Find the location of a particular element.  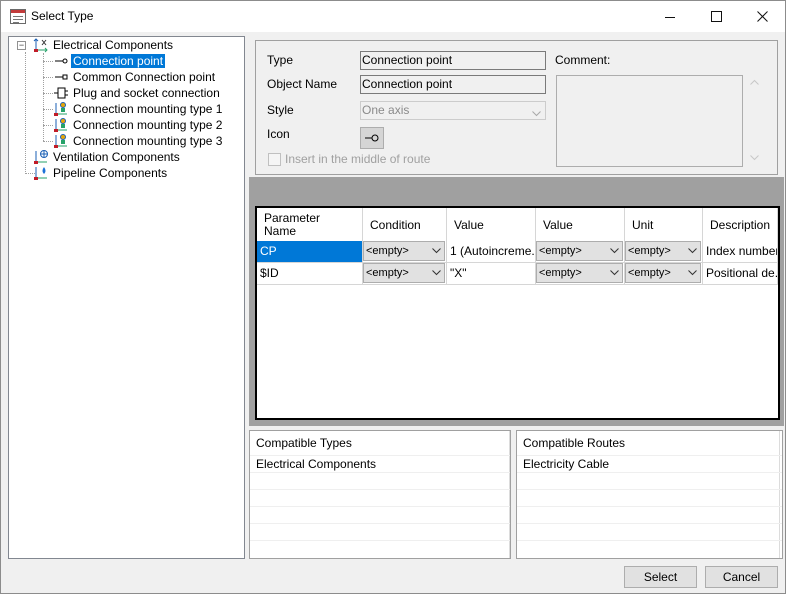

tree-node-common-connection-point: Common Connection point is located at coordinates (135, 77).